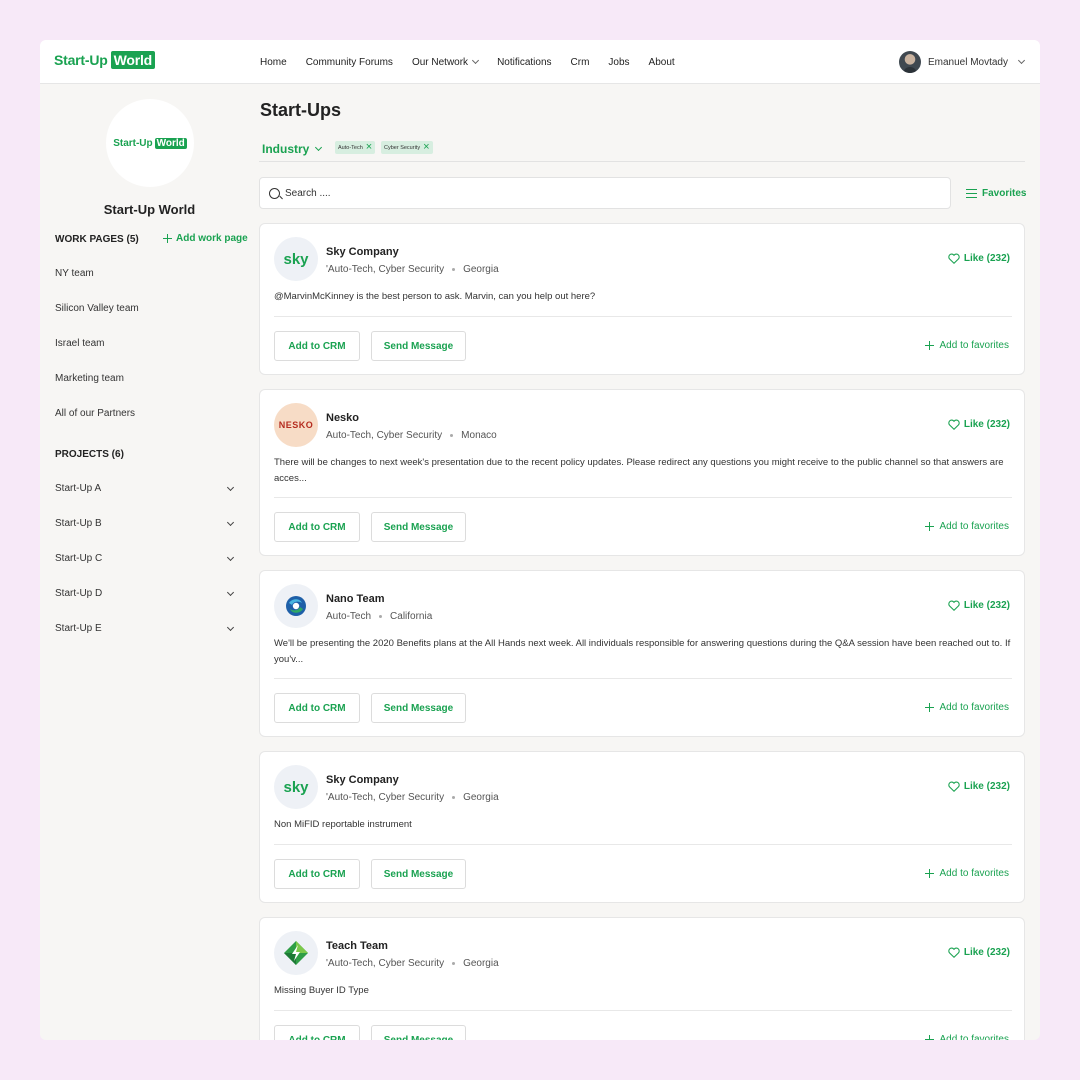 The image size is (1080, 1080). Describe the element at coordinates (74, 273) in the screenshot. I see `sidebar-item-ny-team: NY team` at that location.